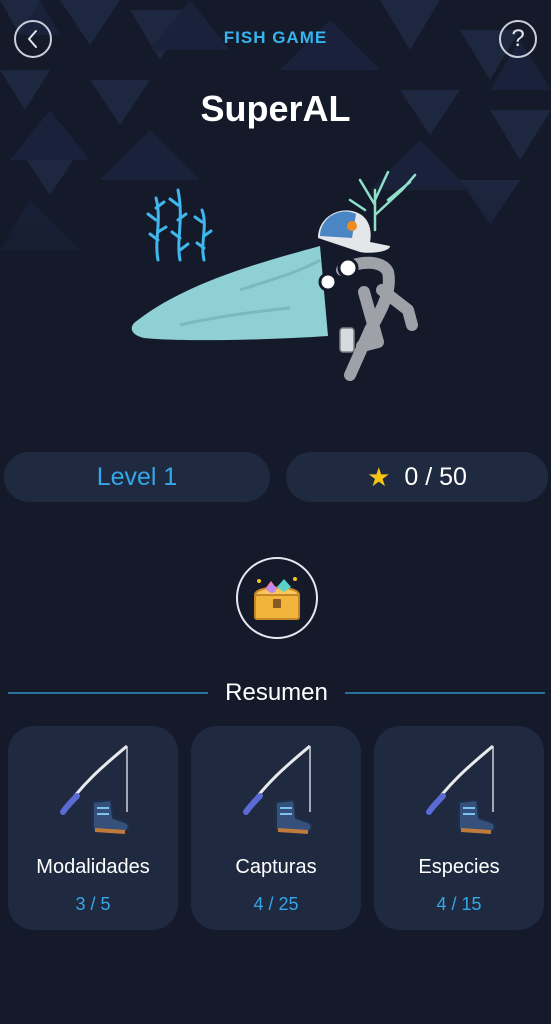 The height and width of the screenshot is (1024, 551). Describe the element at coordinates (459, 904) in the screenshot. I see `card-value: 4 / 15` at that location.